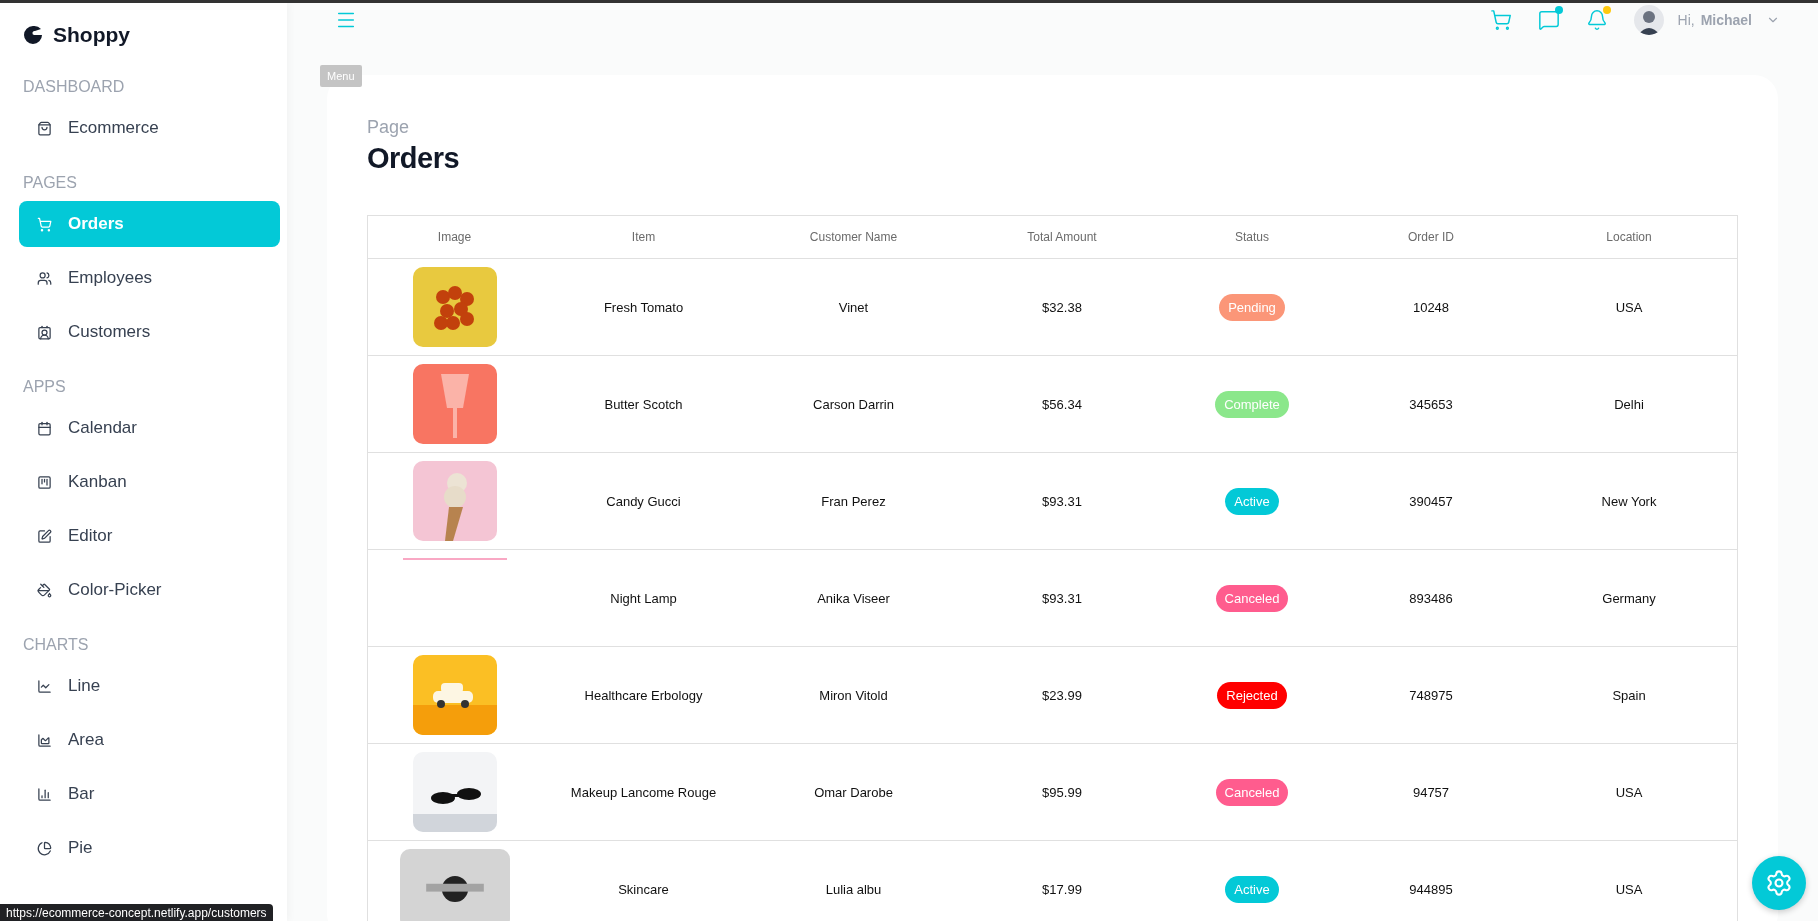 The image size is (1818, 921). What do you see at coordinates (1431, 695) in the screenshot?
I see `table-cell: 748975` at bounding box center [1431, 695].